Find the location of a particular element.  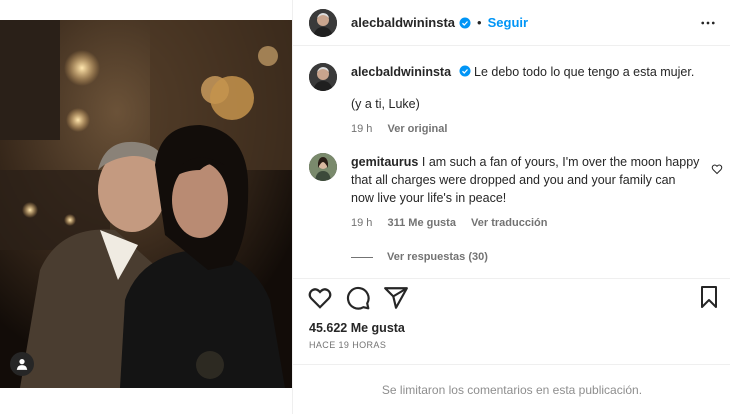

view-replies-button: Ver respuestas (30) is located at coordinates (533, 257).